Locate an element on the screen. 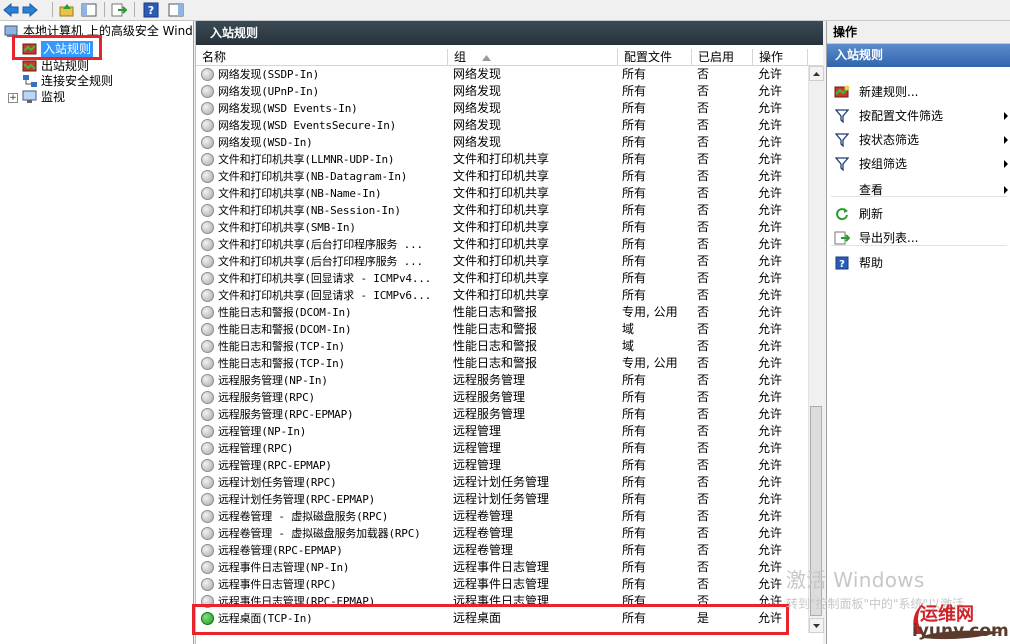 The width and height of the screenshot is (1010, 644). action-item: ? 帮助 is located at coordinates (918, 263).